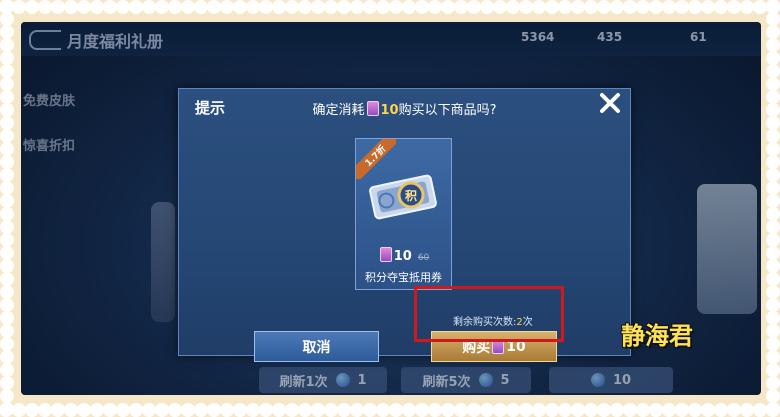 This screenshot has width=780, height=417. Describe the element at coordinates (411, 195) in the screenshot. I see `voucher-glyph: 积` at that location.